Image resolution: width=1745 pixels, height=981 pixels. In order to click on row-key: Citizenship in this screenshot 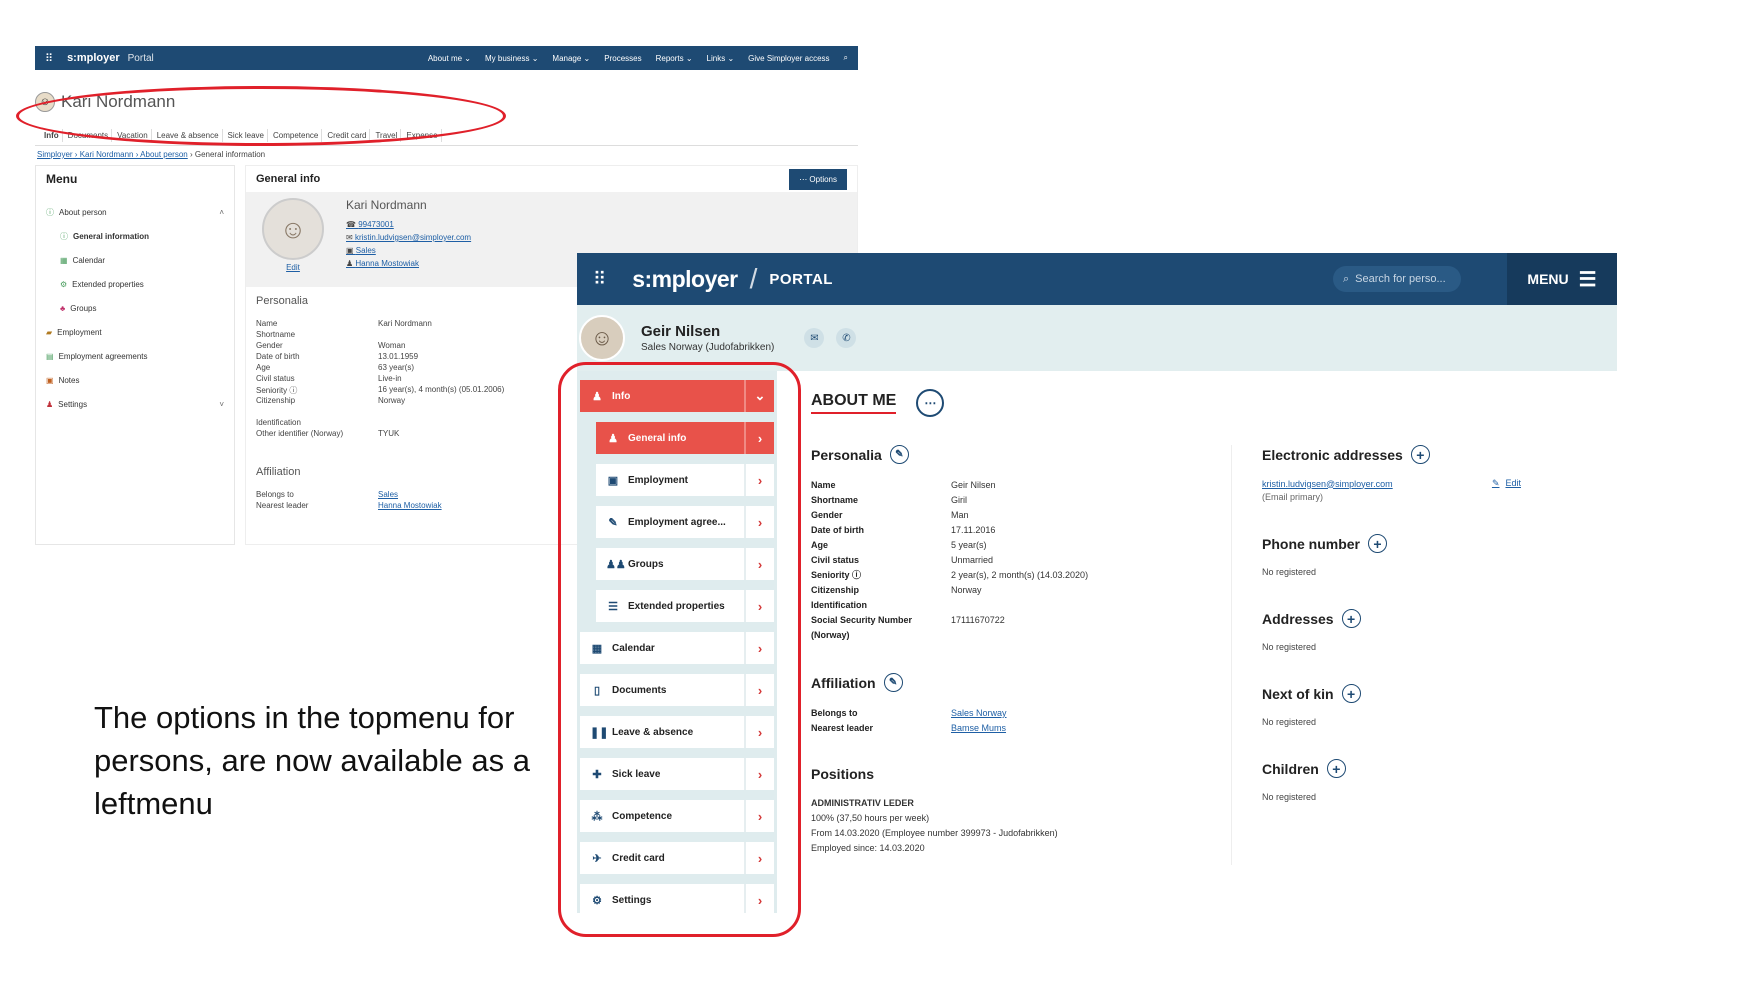, I will do `click(835, 590)`.